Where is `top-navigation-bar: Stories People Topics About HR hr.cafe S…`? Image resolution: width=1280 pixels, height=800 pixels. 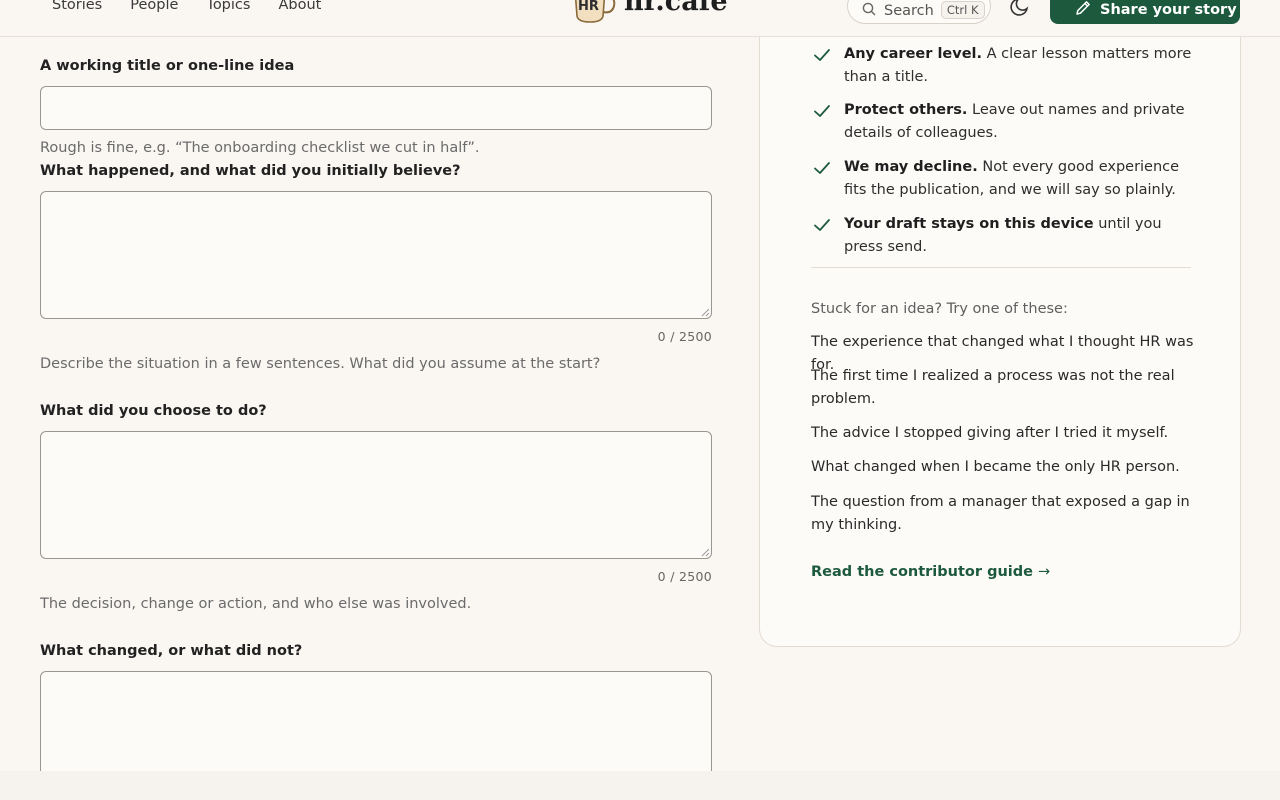
top-navigation-bar: Stories People Topics About HR hr.cafe S… is located at coordinates (640, 18).